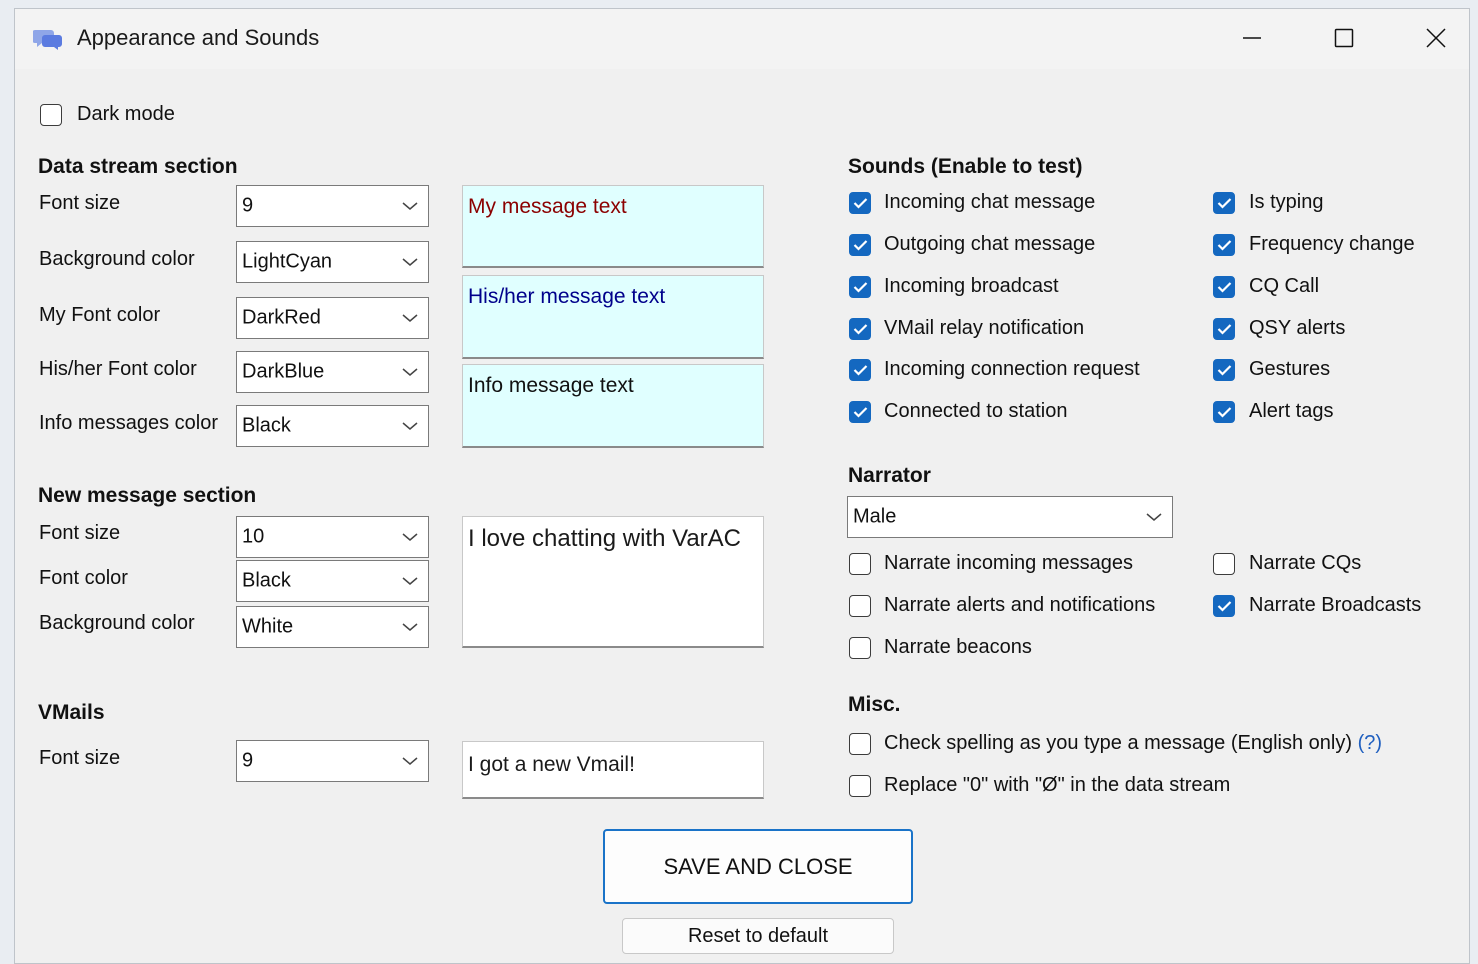 Image resolution: width=1478 pixels, height=964 pixels. What do you see at coordinates (613, 406) in the screenshot?
I see `info-message-preview: Info message text` at bounding box center [613, 406].